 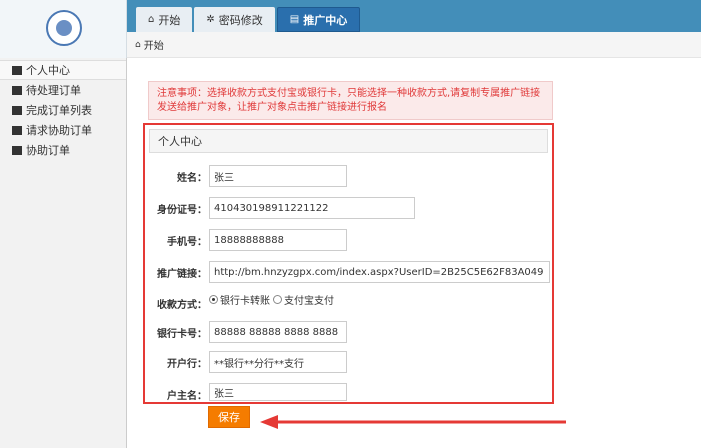 What do you see at coordinates (278, 240) in the screenshot?
I see `phone-field: 18888888888` at bounding box center [278, 240].